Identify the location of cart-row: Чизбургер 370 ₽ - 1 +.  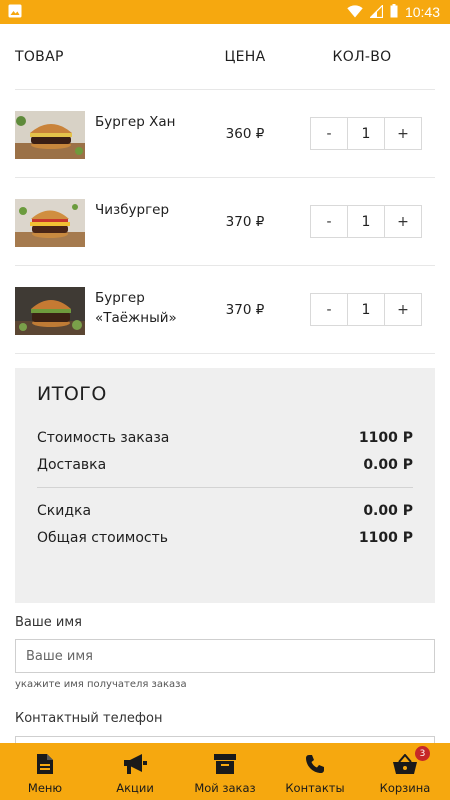
(225, 222).